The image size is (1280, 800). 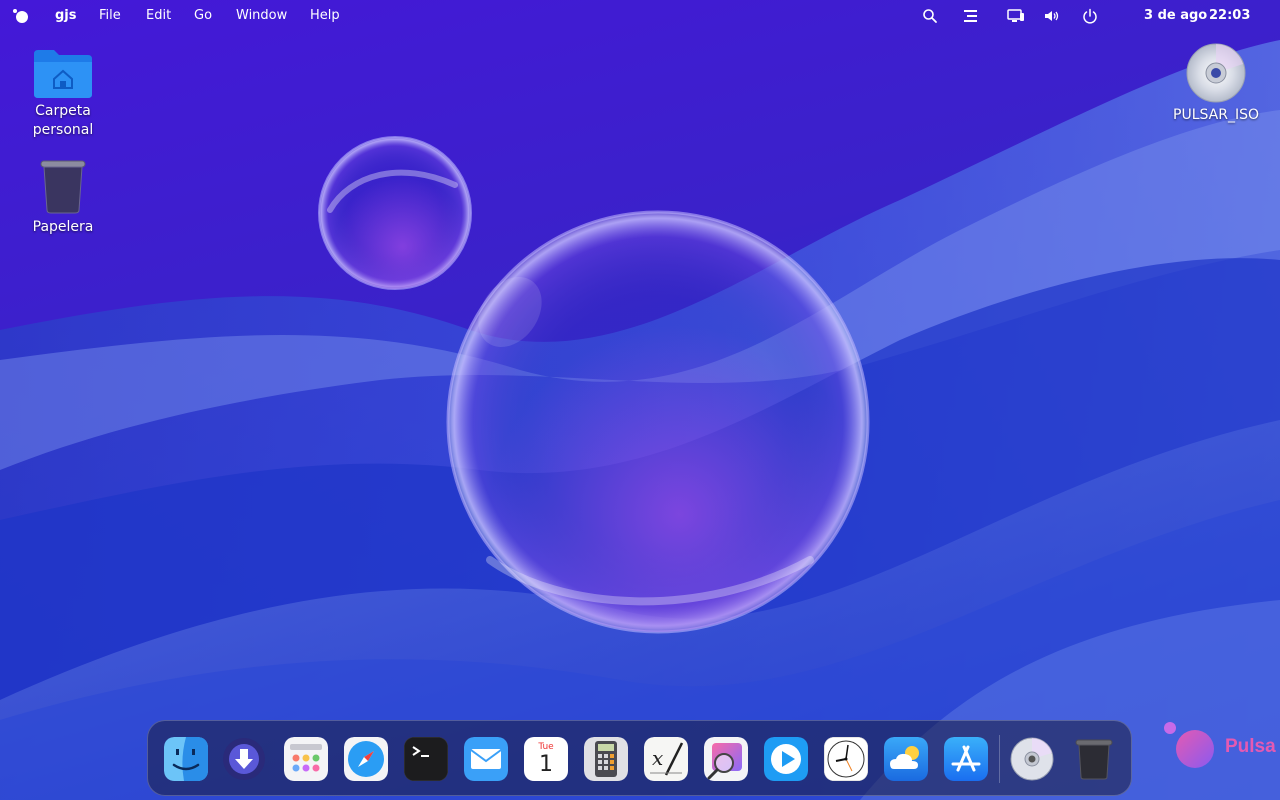 I want to click on download-icon, so click(x=244, y=759).